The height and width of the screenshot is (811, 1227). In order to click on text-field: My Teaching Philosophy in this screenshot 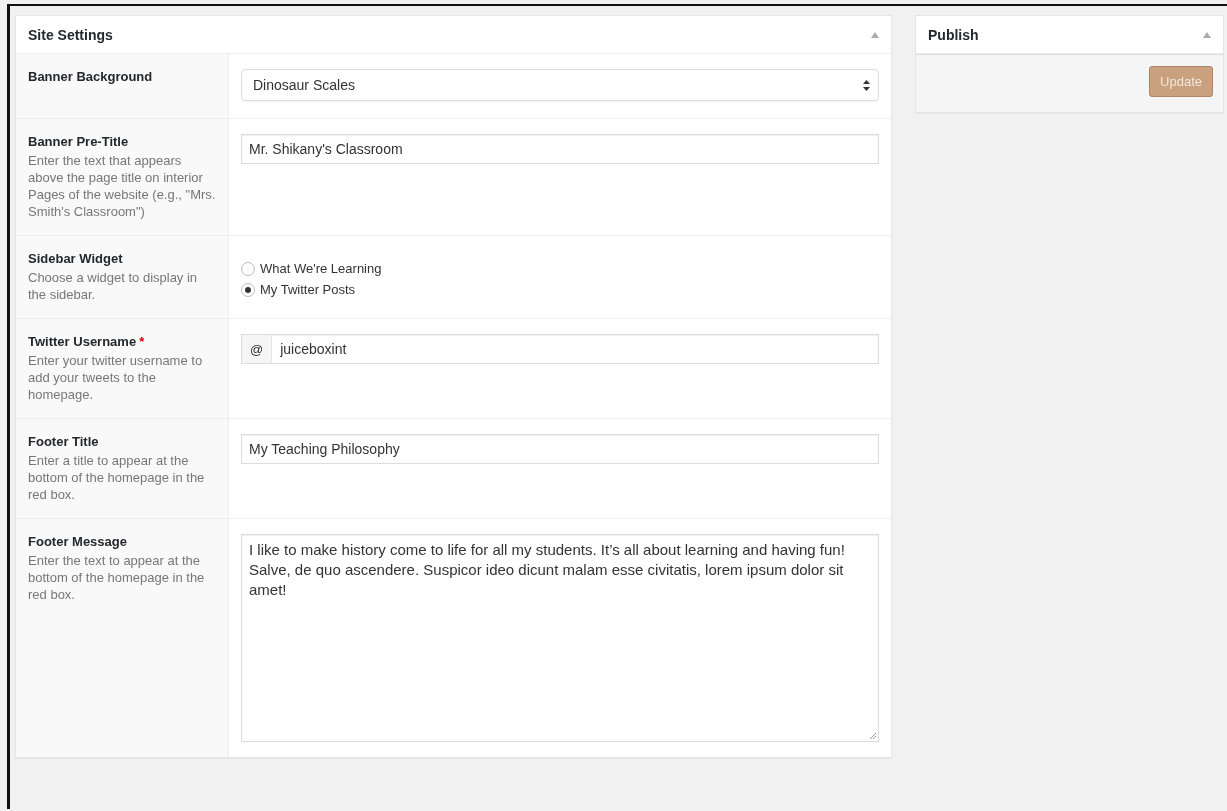, I will do `click(560, 449)`.